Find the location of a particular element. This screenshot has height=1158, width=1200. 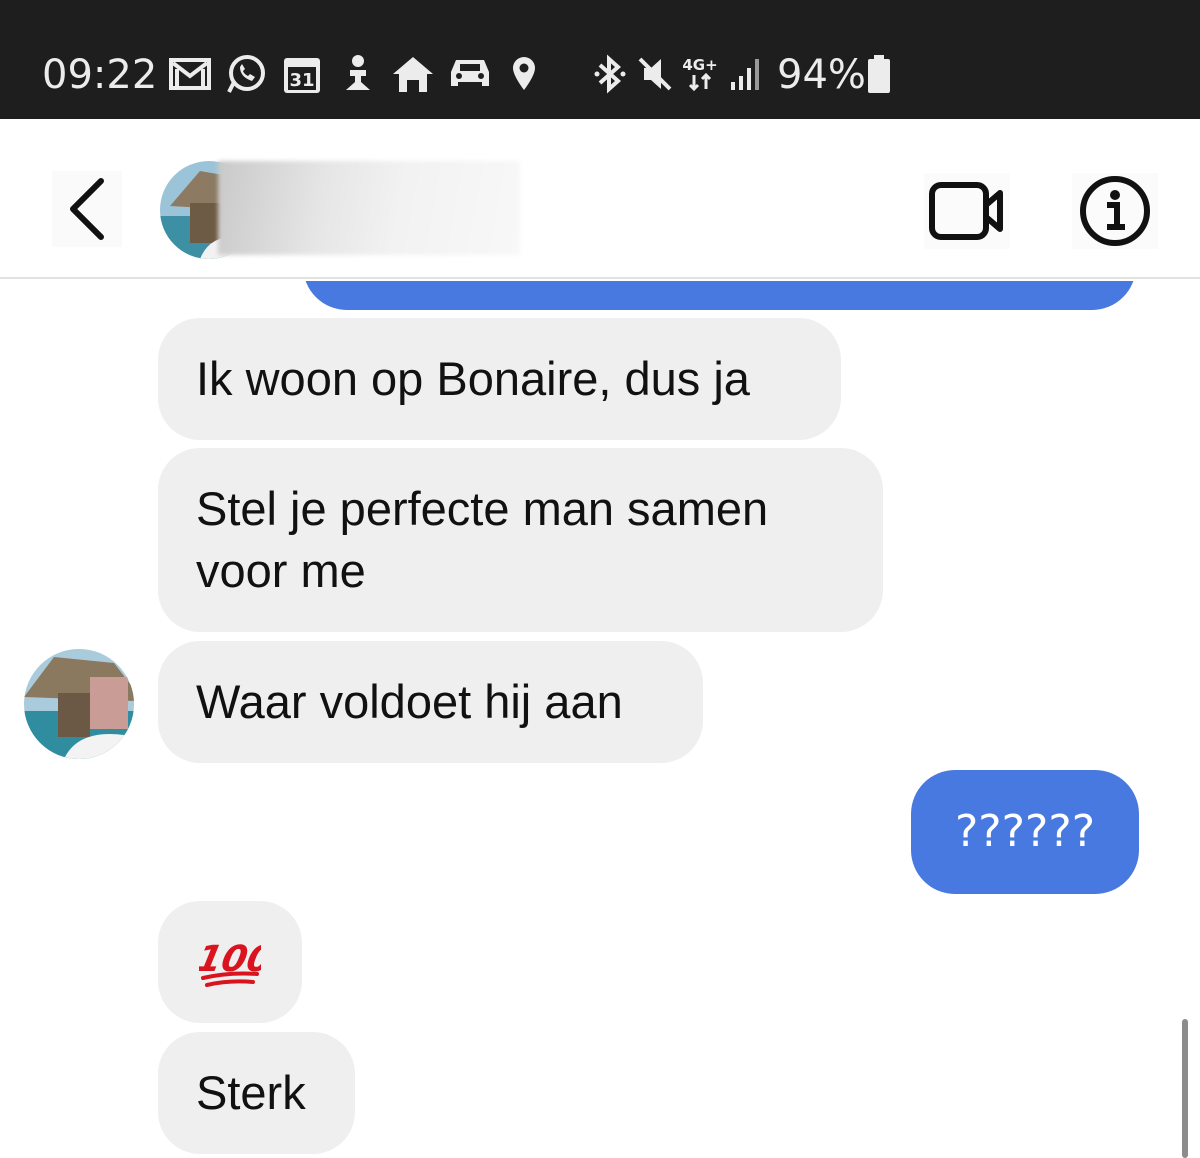

message-text: Ik woon op Bonaire, dus ja is located at coordinates (473, 378).